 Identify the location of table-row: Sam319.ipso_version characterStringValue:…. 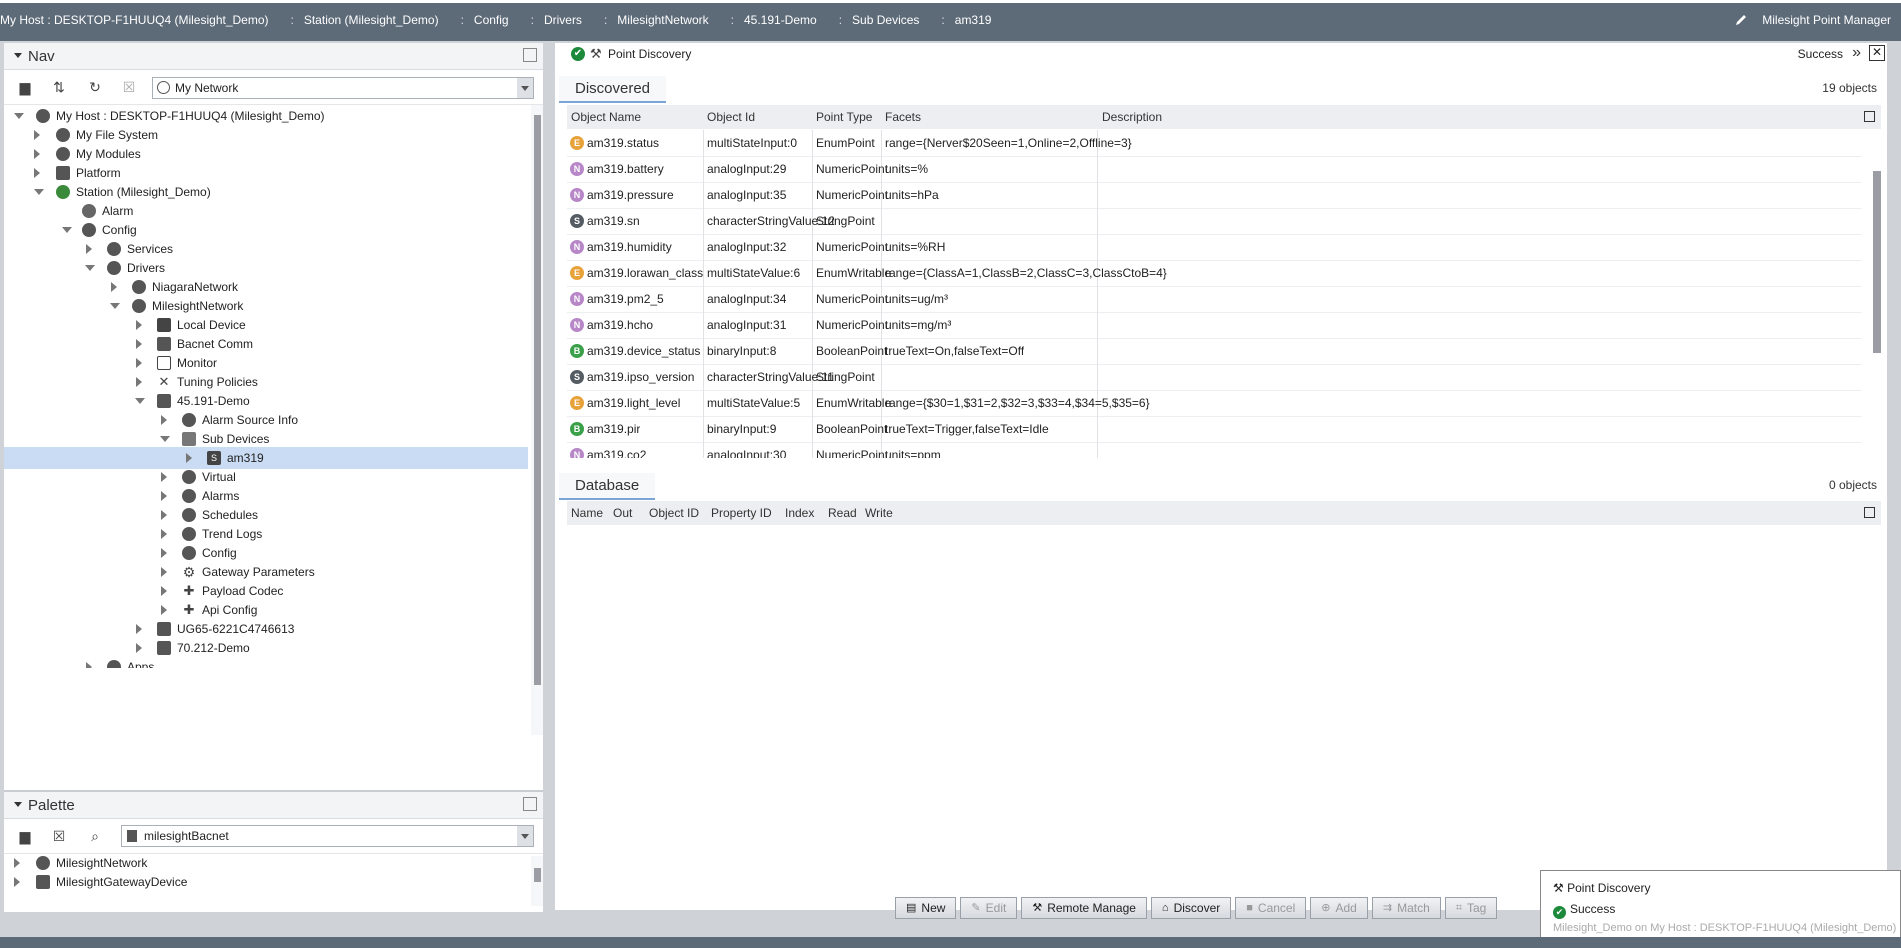
(1214, 377).